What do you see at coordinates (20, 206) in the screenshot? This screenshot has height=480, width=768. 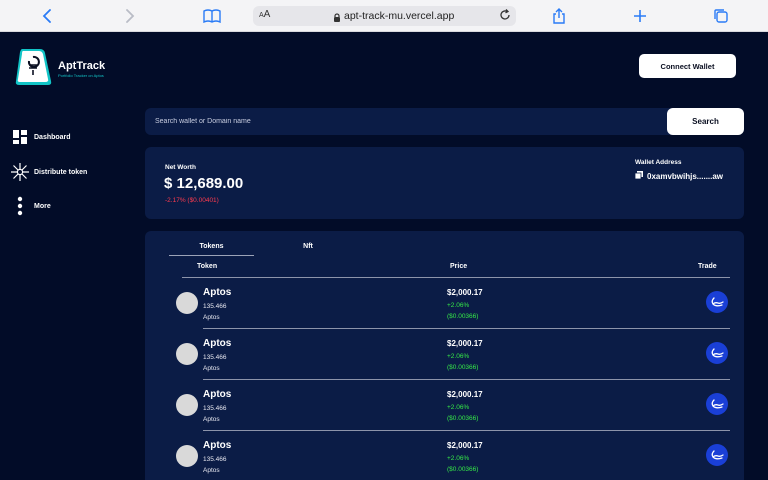 I see `more-vertical-icon` at bounding box center [20, 206].